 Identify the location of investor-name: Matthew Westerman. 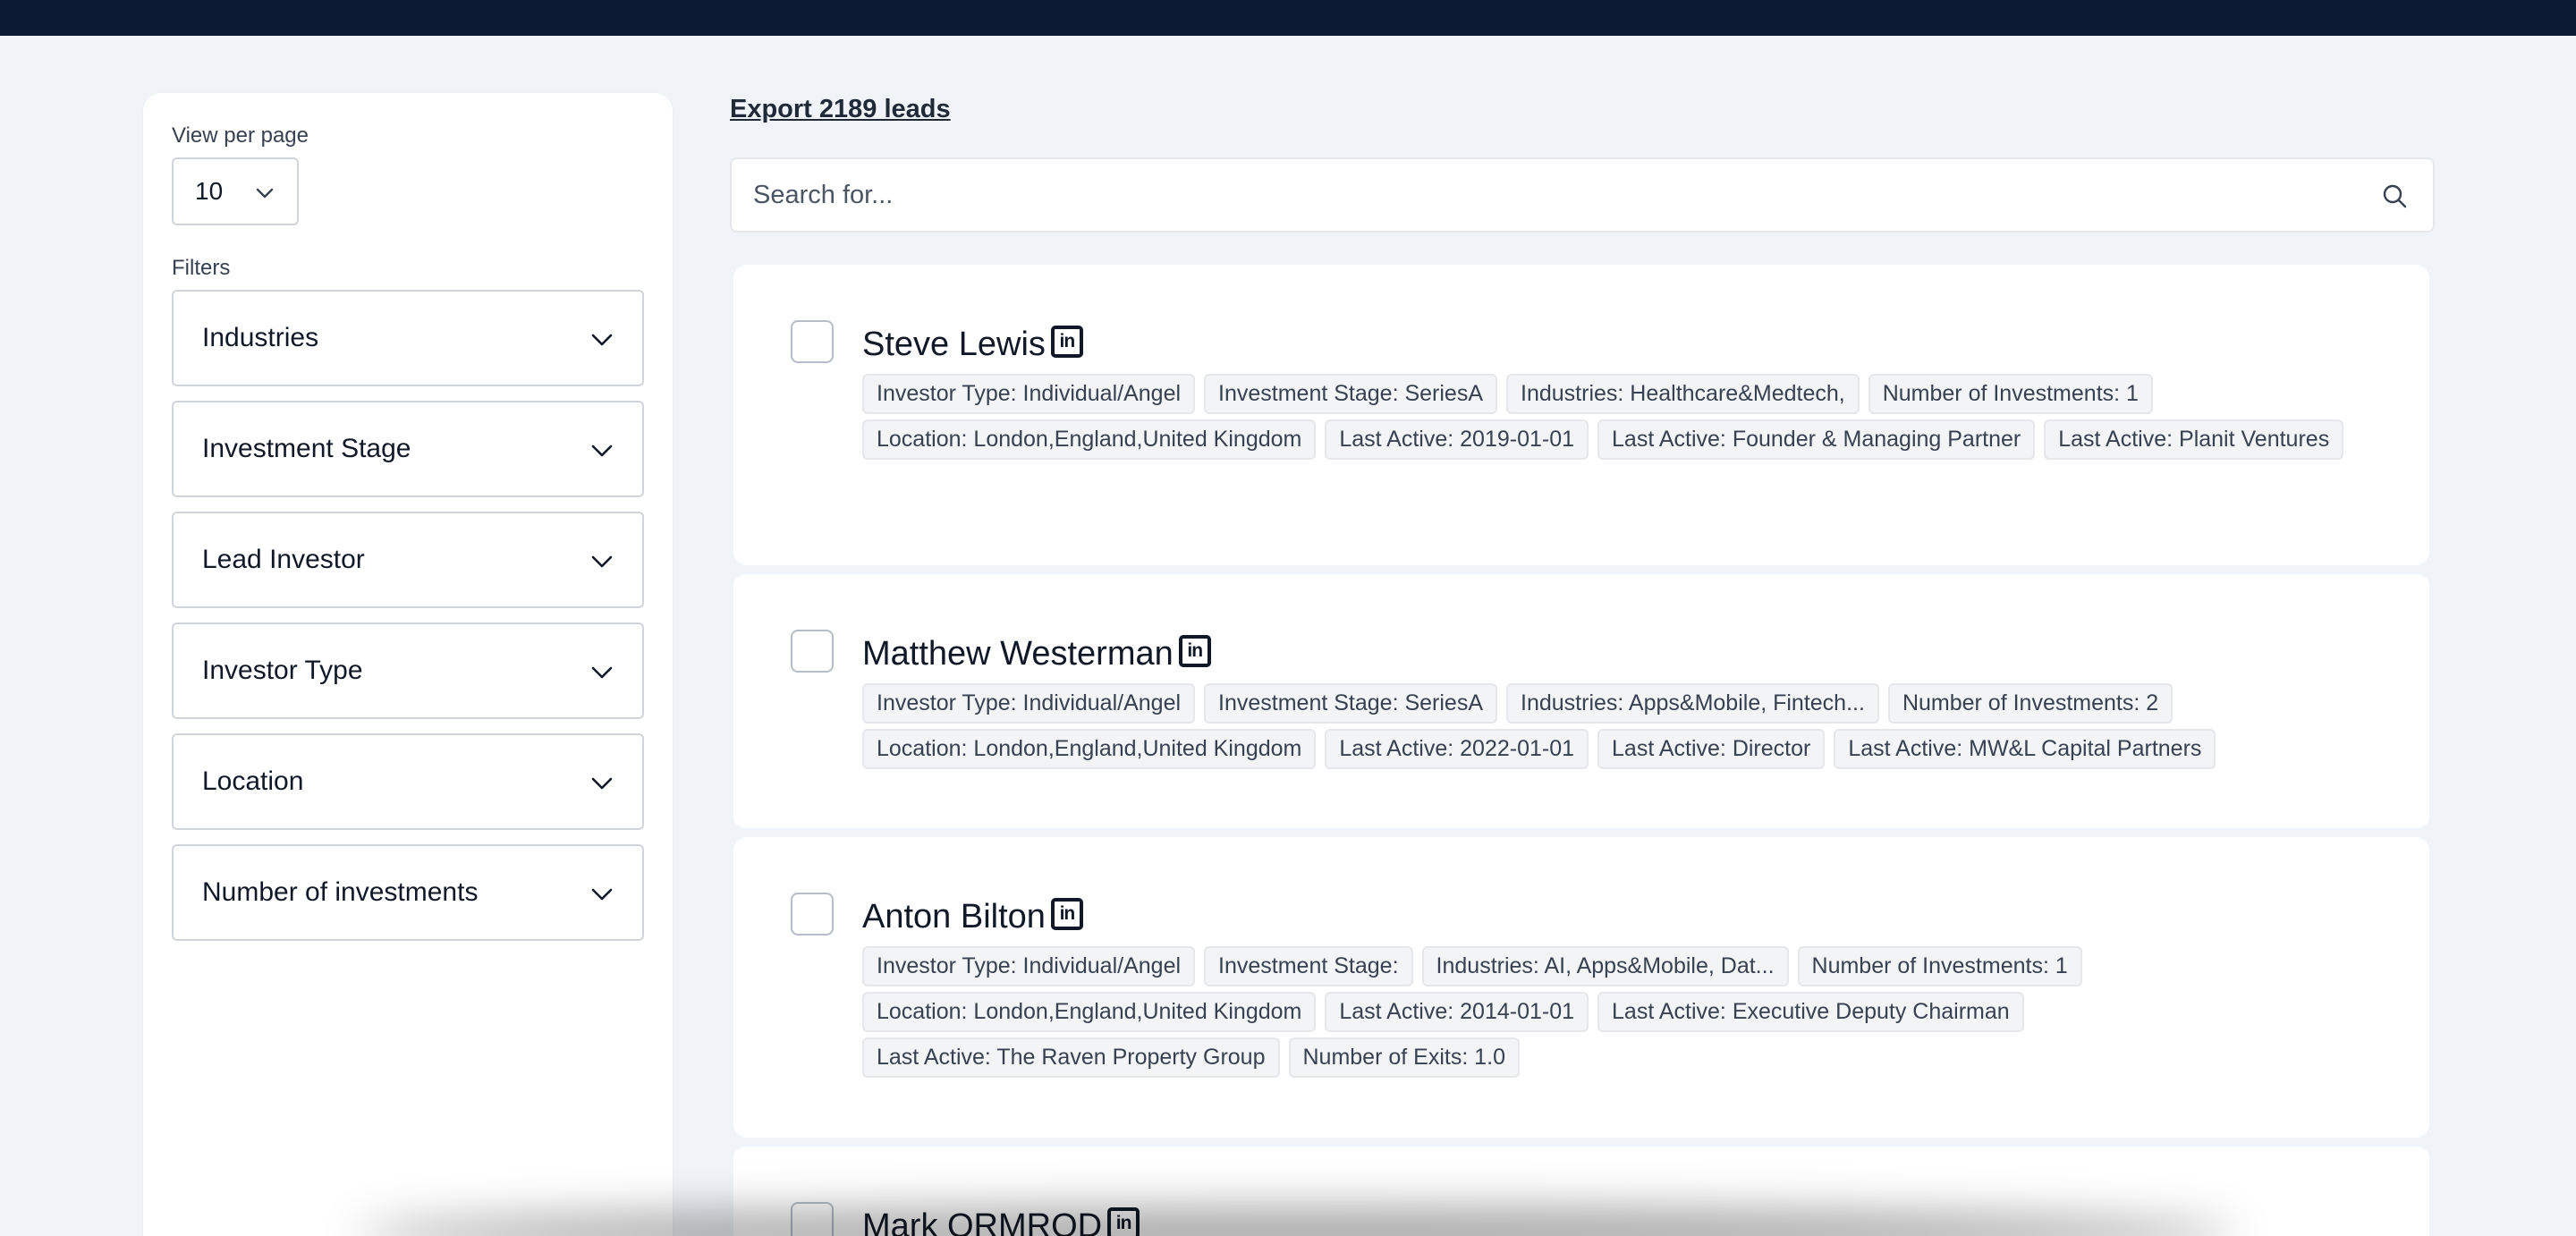
(1018, 654).